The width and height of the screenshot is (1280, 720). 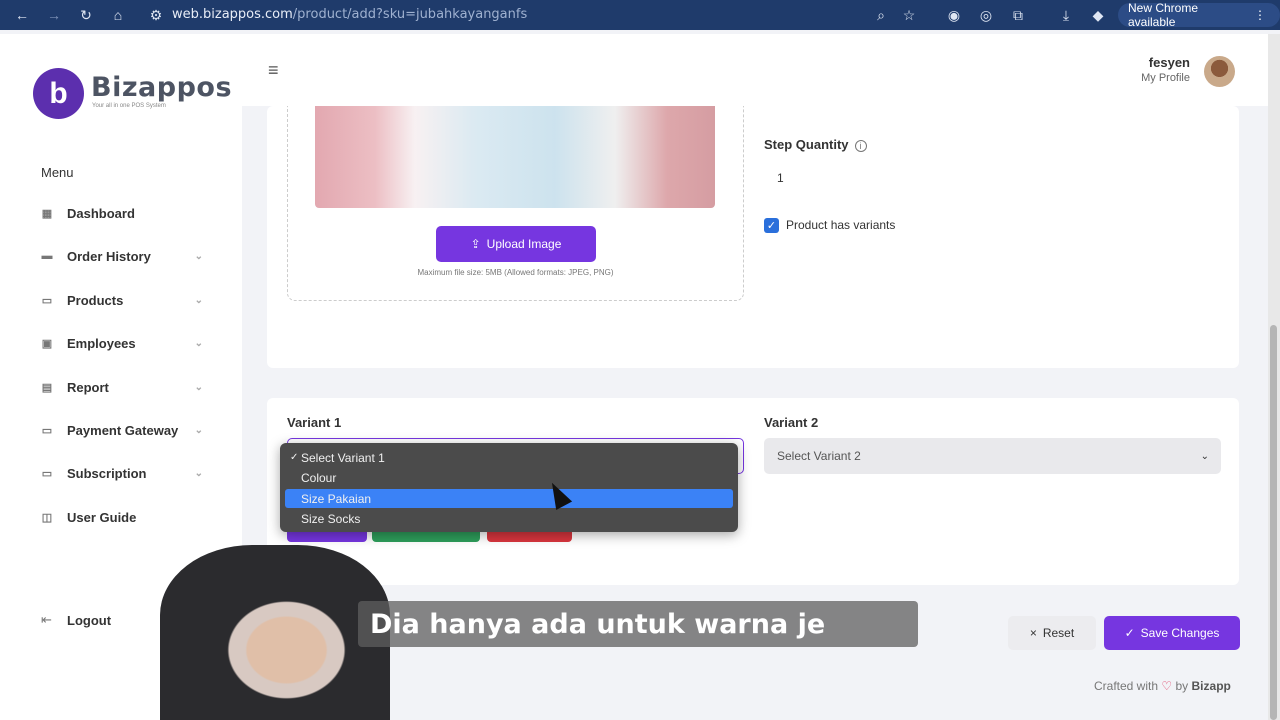 I want to click on site-settings-icon: ⚙, so click(x=156, y=15).